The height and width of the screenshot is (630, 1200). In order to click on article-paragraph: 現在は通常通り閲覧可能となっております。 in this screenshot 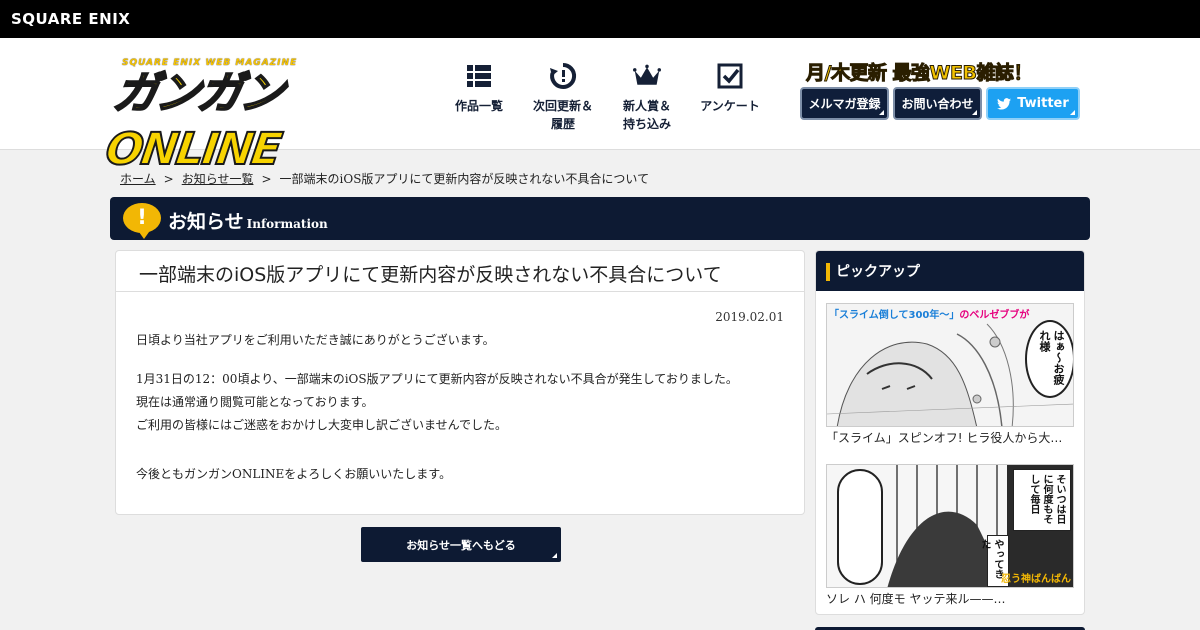, I will do `click(255, 402)`.